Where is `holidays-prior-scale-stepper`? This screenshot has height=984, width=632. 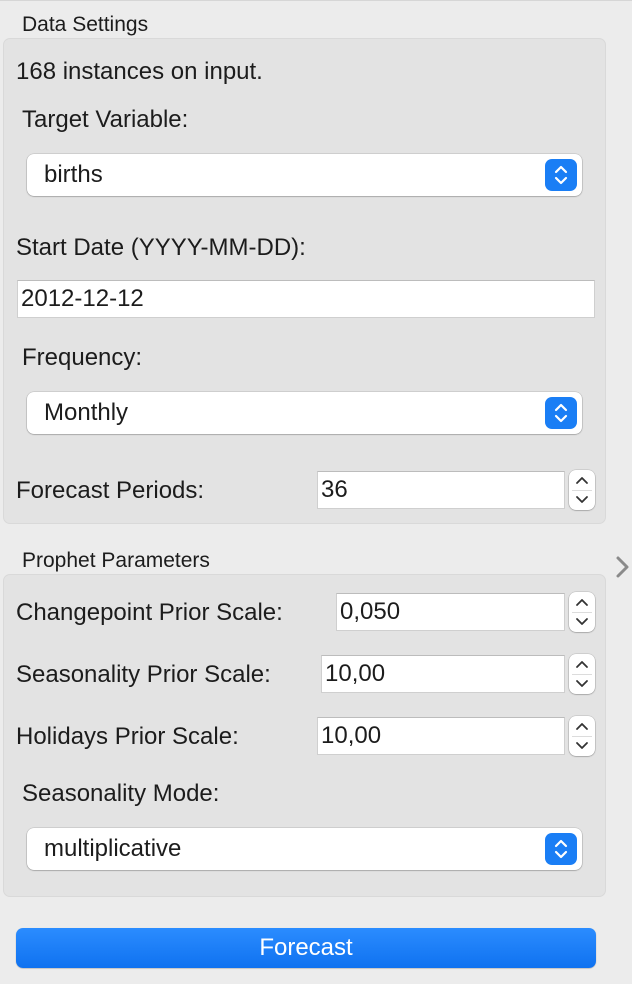
holidays-prior-scale-stepper is located at coordinates (582, 736).